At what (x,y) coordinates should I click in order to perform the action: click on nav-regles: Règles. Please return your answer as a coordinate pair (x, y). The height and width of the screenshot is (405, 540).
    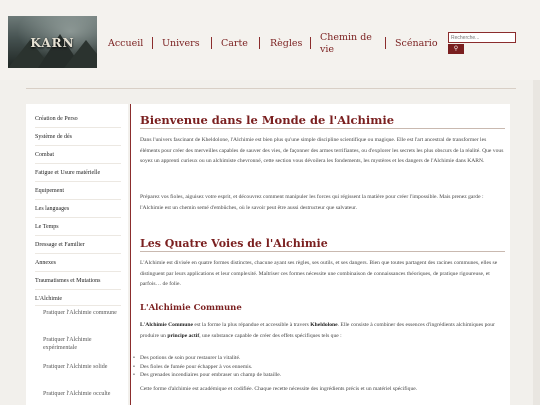
    Looking at the image, I should click on (286, 44).